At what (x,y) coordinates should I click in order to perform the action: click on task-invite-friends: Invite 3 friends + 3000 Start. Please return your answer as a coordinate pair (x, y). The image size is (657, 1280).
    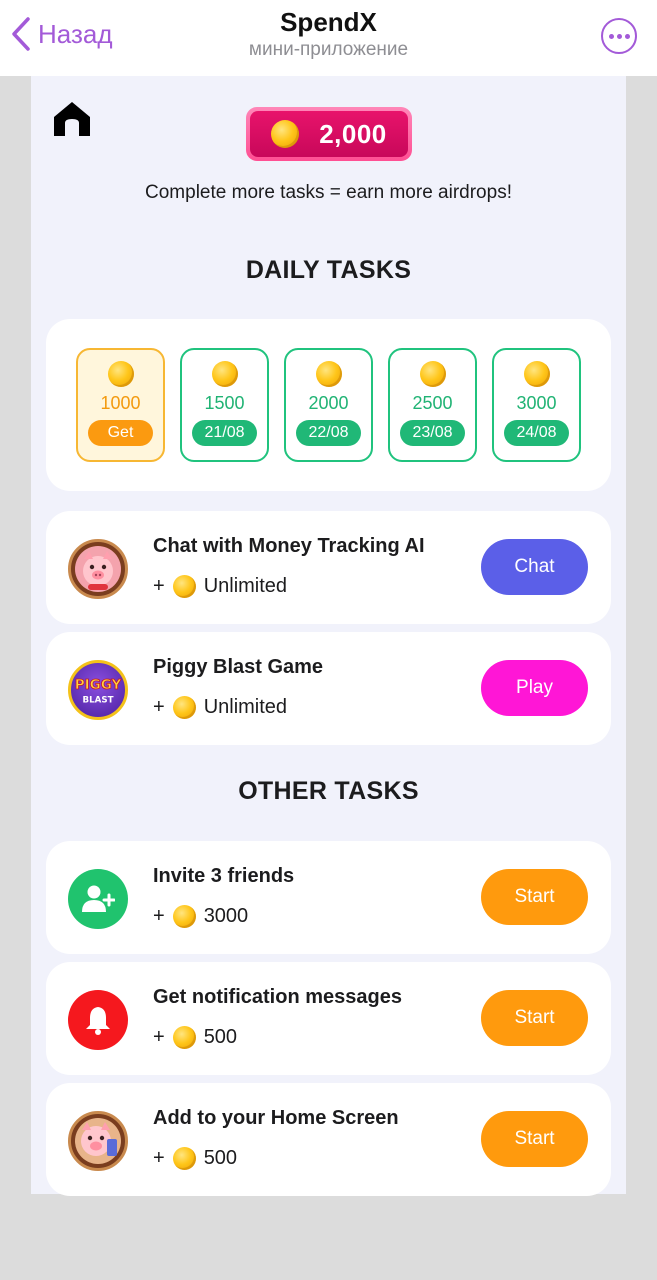
    Looking at the image, I should click on (328, 897).